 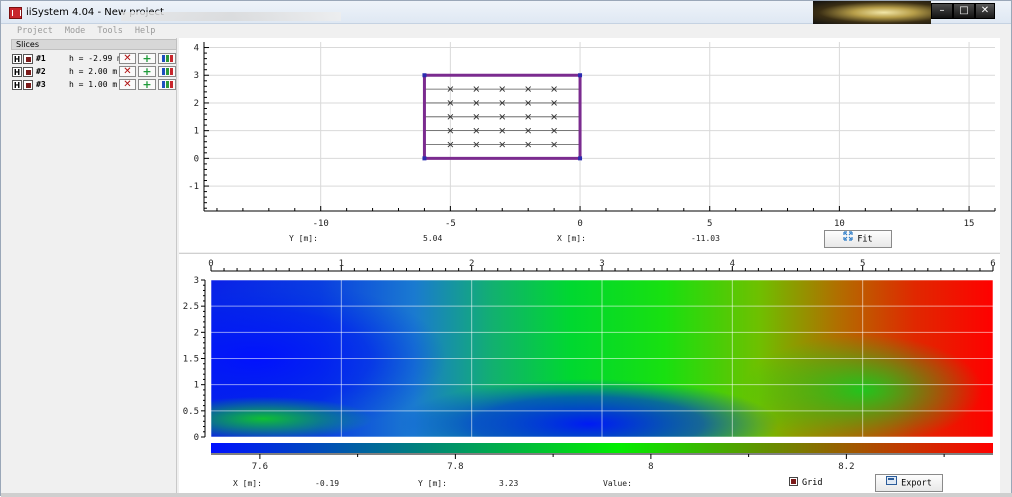 What do you see at coordinates (191, 412) in the screenshot?
I see `y-tick-label: 0.5` at bounding box center [191, 412].